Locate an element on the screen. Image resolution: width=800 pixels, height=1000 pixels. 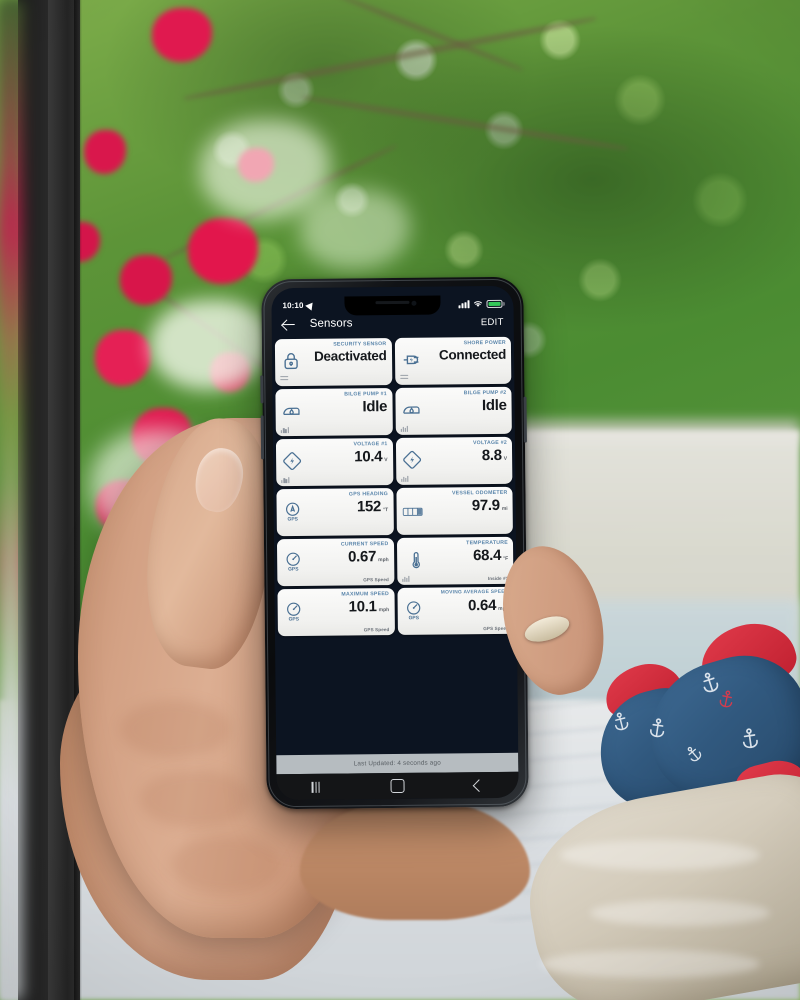
card-value: Deactivated is located at coordinates (350, 356).